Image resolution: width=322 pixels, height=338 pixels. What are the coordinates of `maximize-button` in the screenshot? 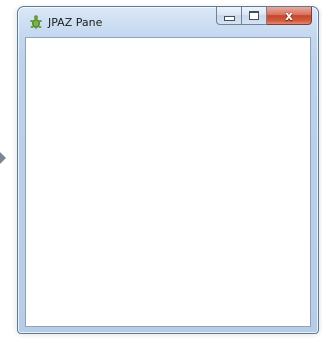 It's located at (254, 16).